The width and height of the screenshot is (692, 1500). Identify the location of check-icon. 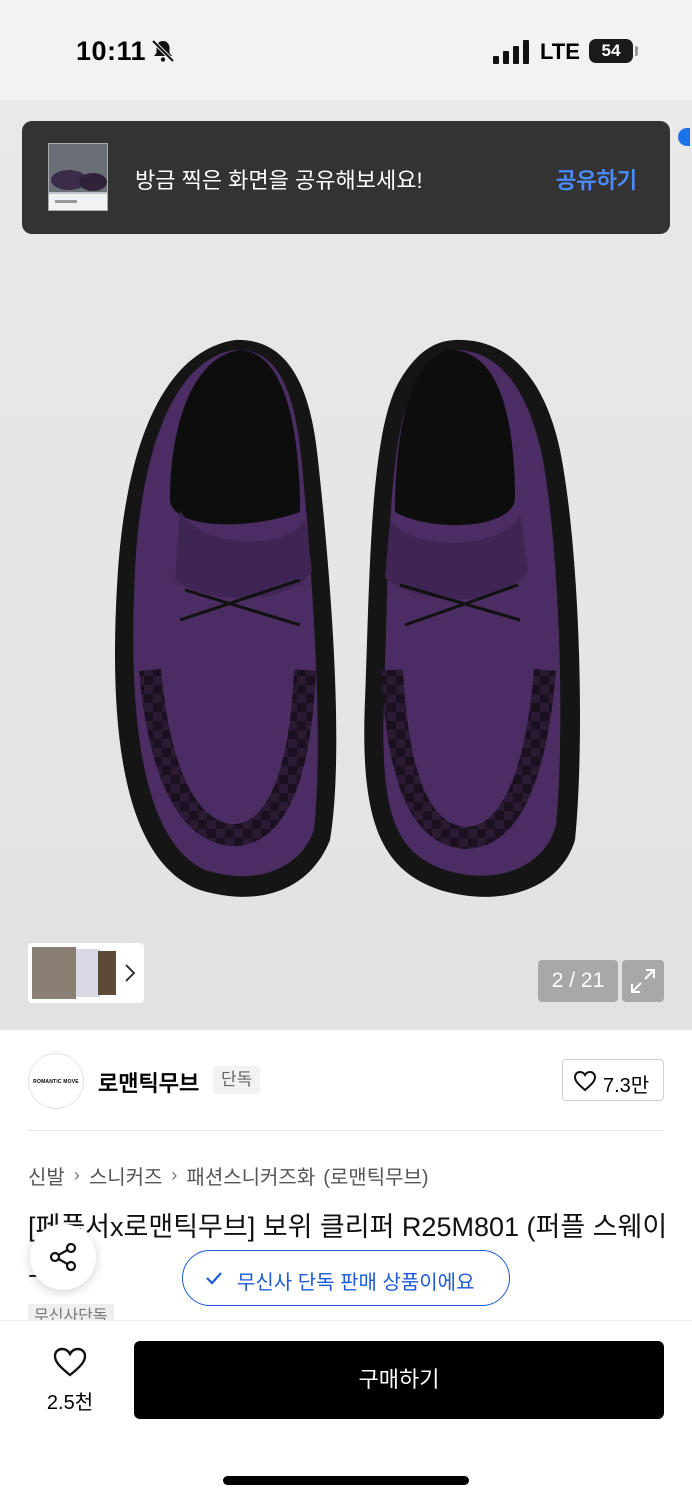
(214, 1278).